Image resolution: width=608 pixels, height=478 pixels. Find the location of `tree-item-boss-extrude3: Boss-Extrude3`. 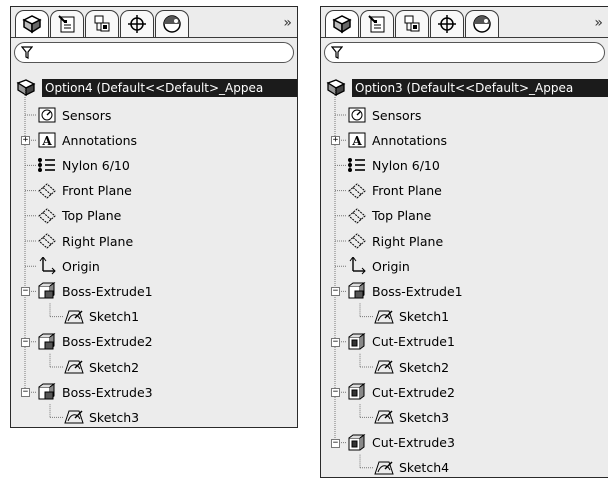

tree-item-boss-extrude3: Boss-Extrude3 is located at coordinates (94, 392).